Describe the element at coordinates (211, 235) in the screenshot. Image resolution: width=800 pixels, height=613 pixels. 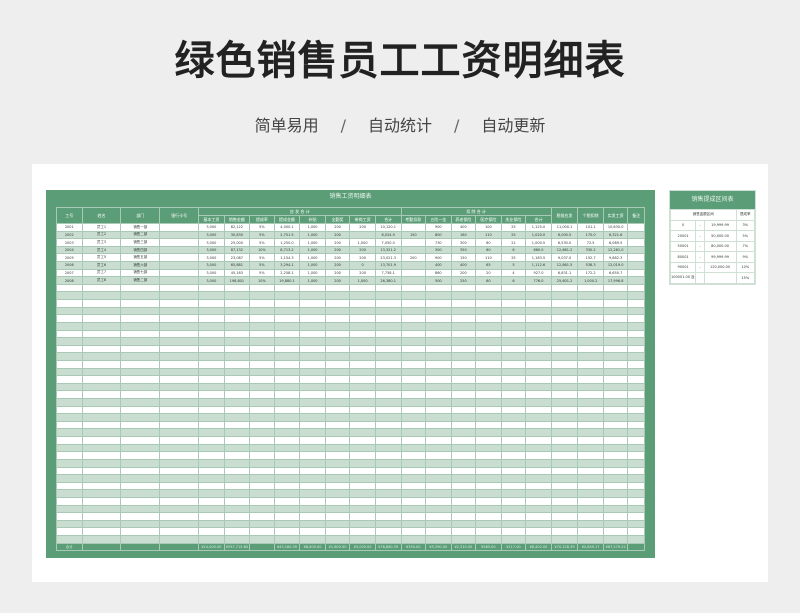
I see `table-cell: 3,000` at that location.